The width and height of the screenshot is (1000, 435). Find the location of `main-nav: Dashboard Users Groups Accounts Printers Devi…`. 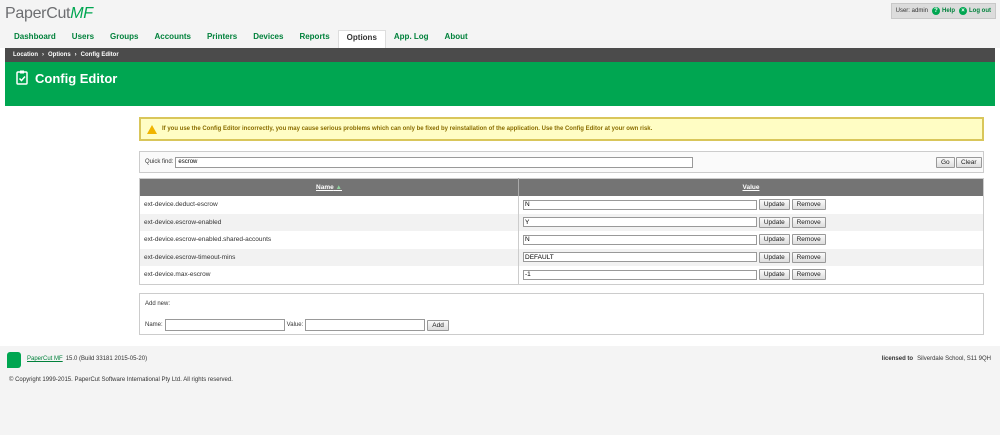

main-nav: Dashboard Users Groups Accounts Printers Devi… is located at coordinates (241, 39).